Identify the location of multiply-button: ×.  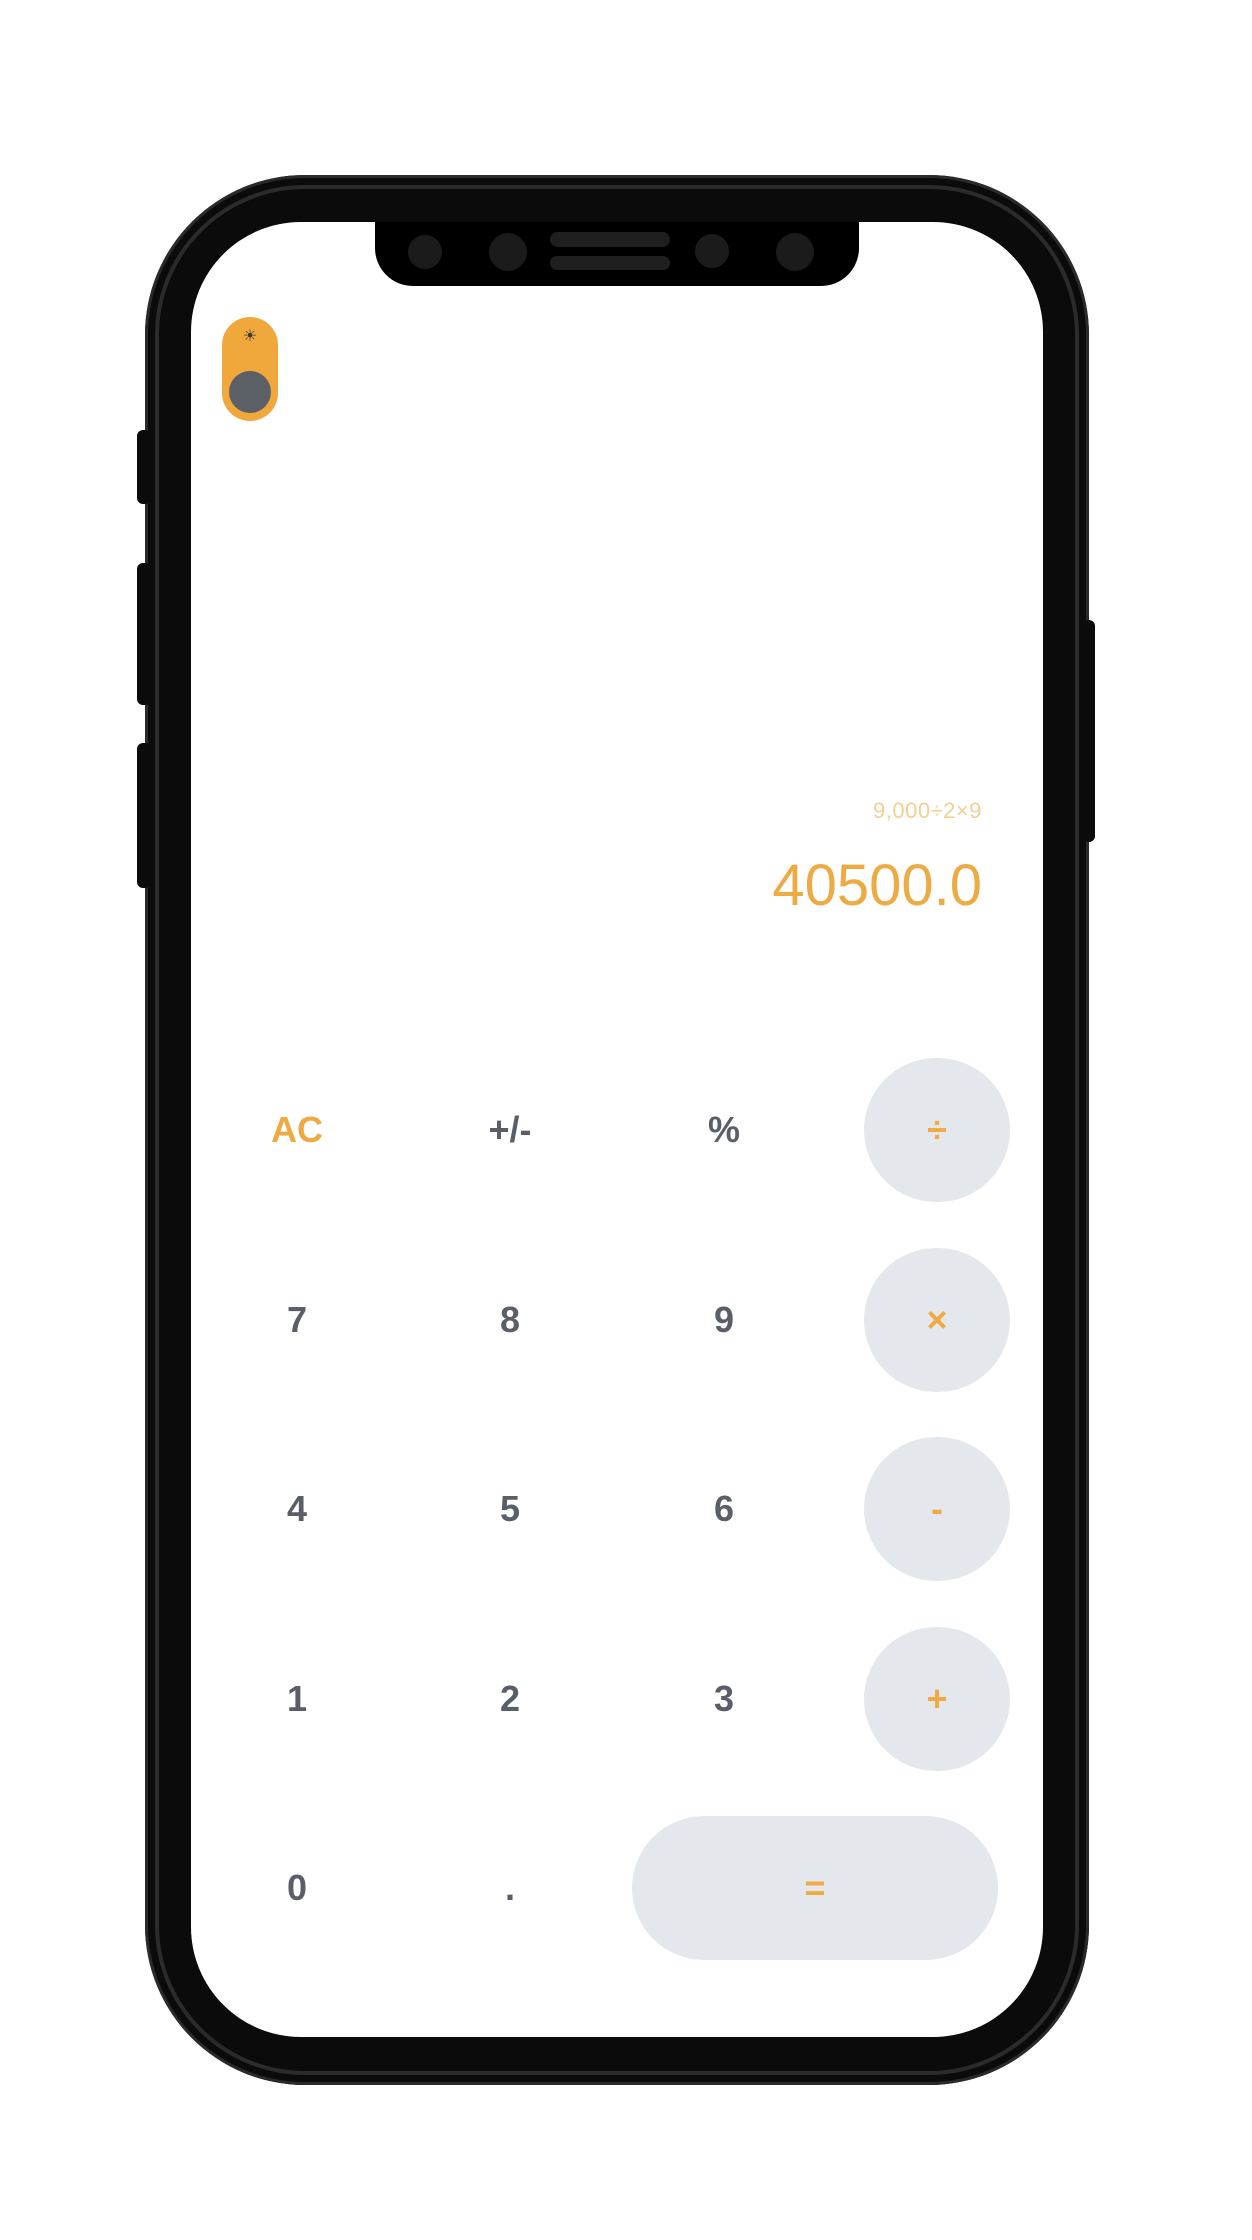
(937, 1320).